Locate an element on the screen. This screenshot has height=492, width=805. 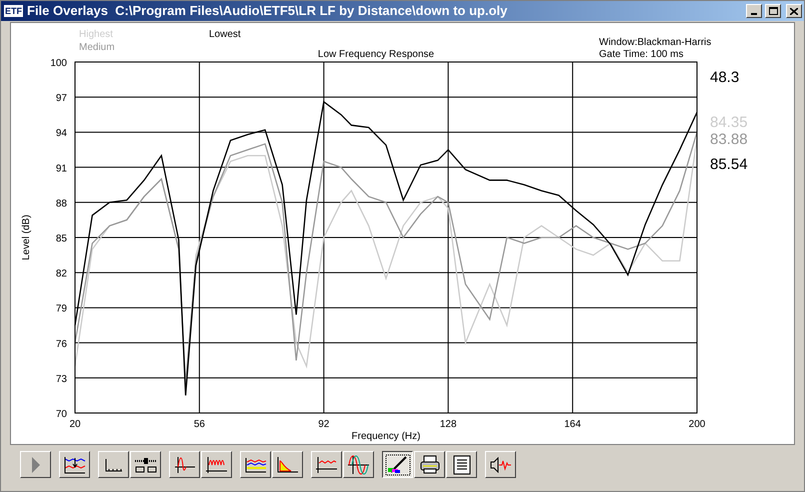
y-tick-label: 94 is located at coordinates (61, 134).